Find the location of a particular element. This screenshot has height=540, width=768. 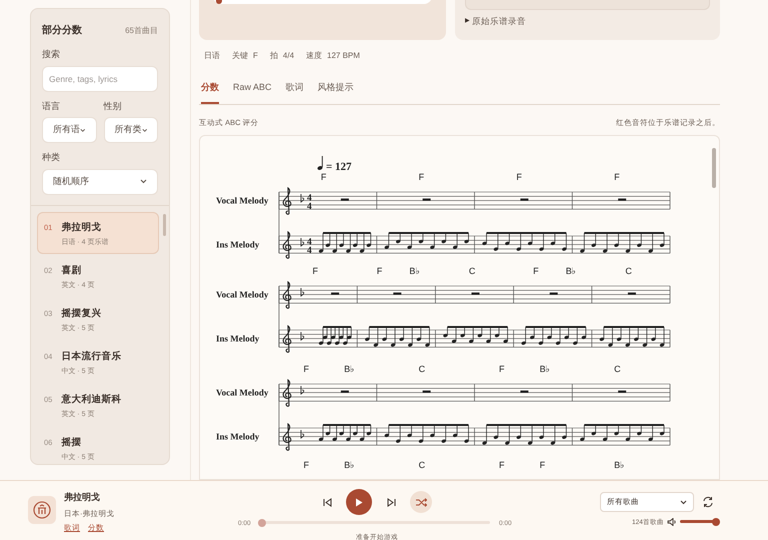

song-title: 摇摆 is located at coordinates (71, 443).